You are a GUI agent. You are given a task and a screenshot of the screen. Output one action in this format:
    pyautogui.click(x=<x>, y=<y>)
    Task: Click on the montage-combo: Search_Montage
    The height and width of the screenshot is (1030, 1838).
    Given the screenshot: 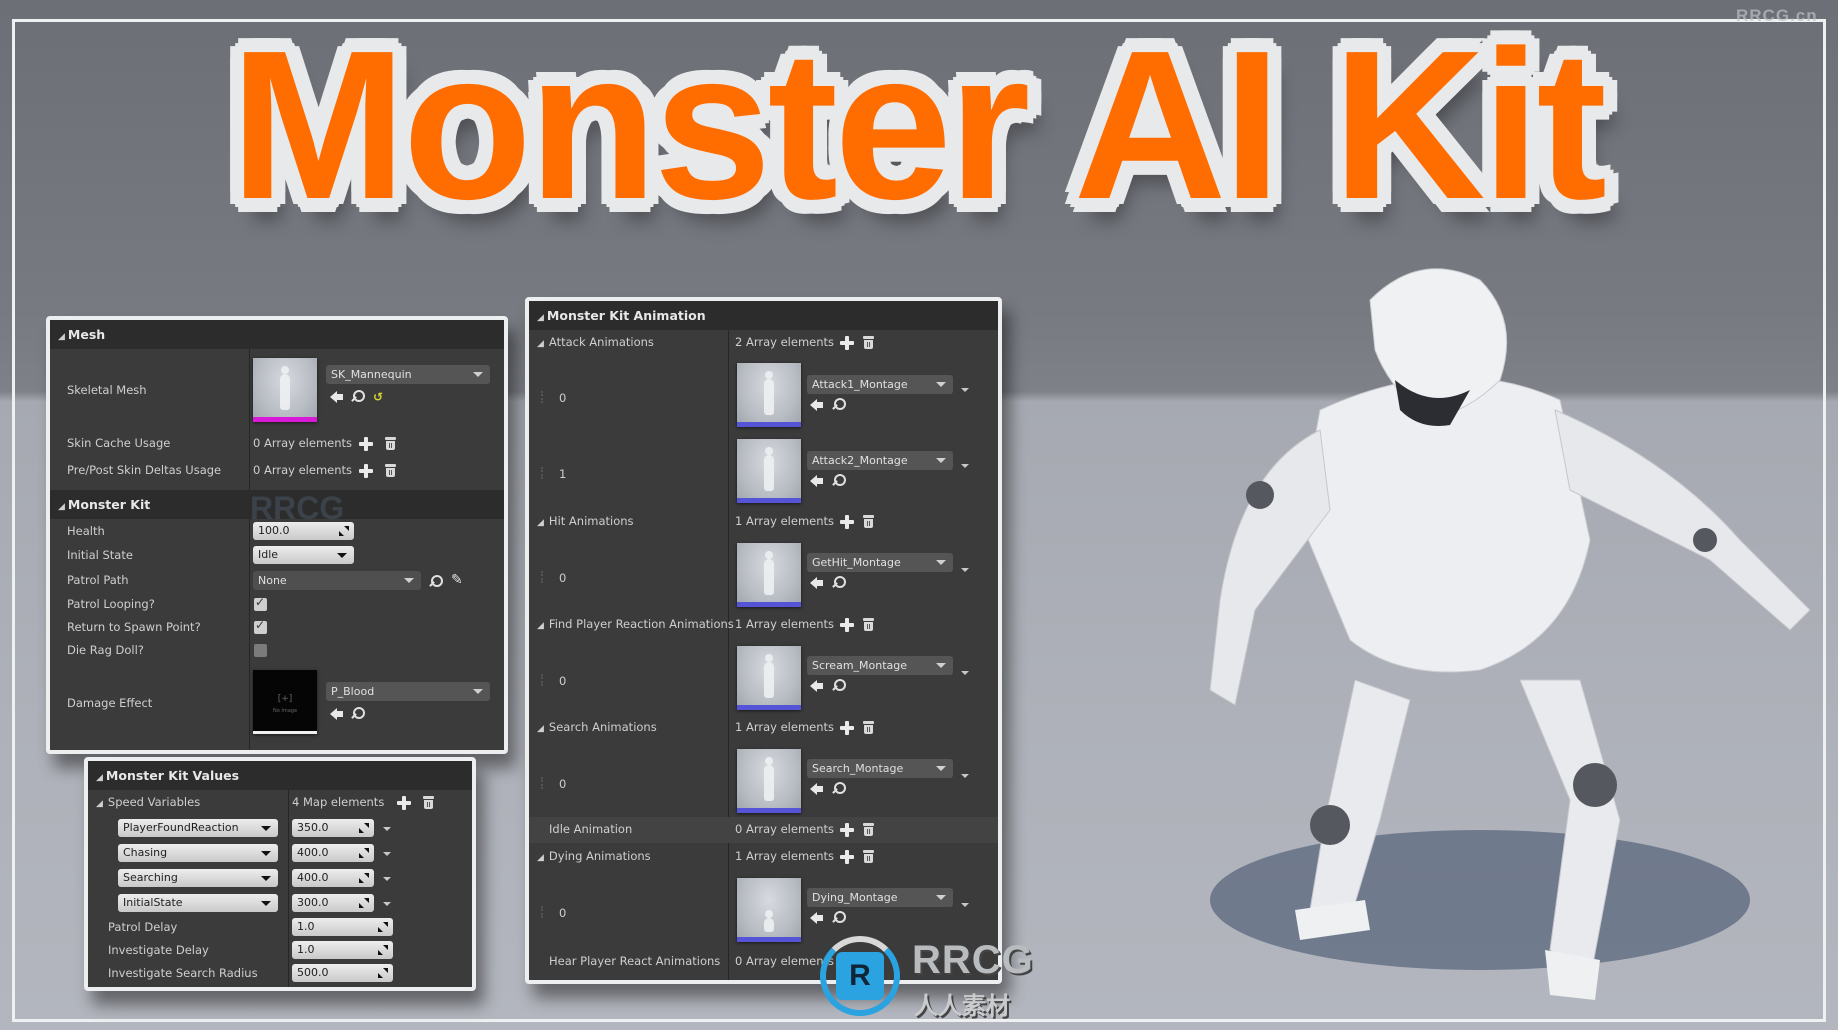 What is the action you would take?
    pyautogui.click(x=880, y=768)
    